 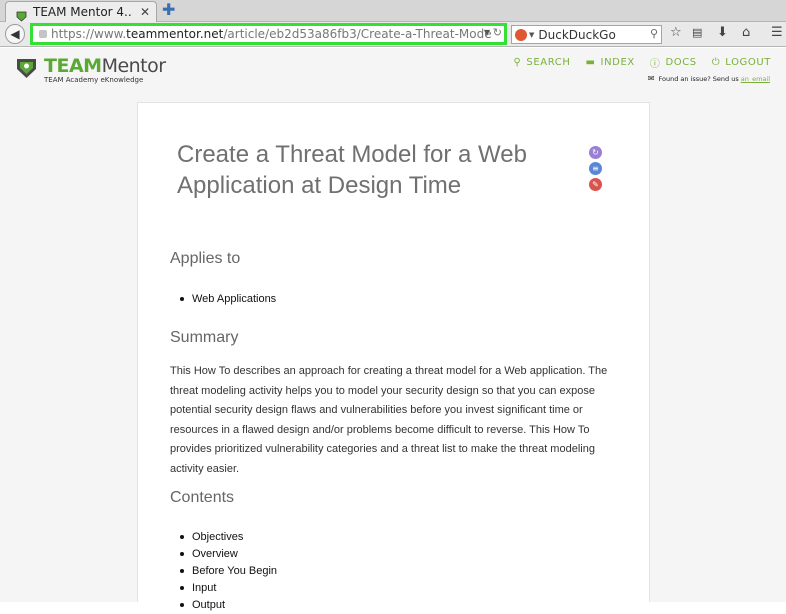 What do you see at coordinates (548, 62) in the screenshot?
I see `menu-search-label: SEARCH` at bounding box center [548, 62].